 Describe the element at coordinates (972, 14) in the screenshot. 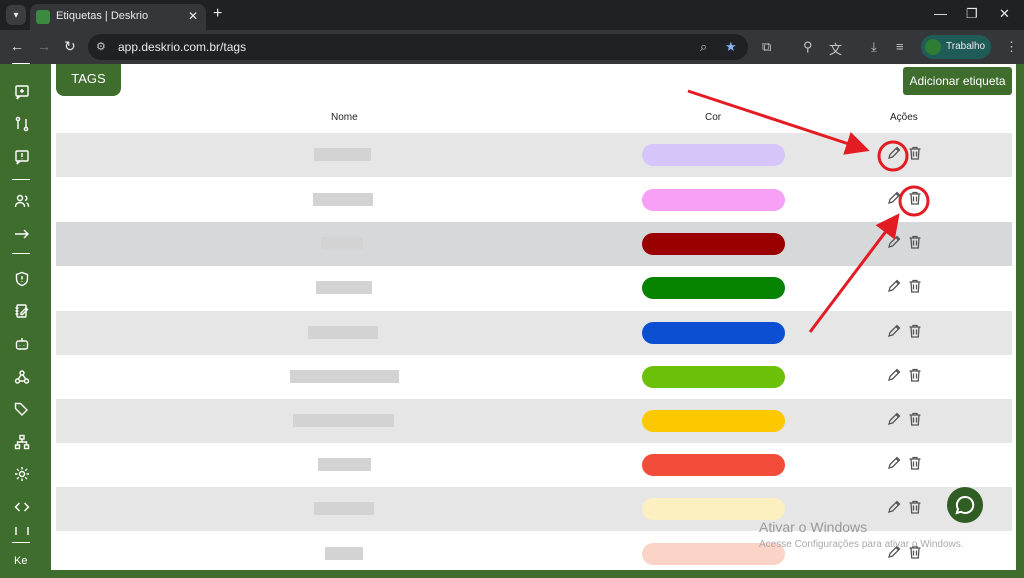

I see `restore-icon: ❐` at that location.